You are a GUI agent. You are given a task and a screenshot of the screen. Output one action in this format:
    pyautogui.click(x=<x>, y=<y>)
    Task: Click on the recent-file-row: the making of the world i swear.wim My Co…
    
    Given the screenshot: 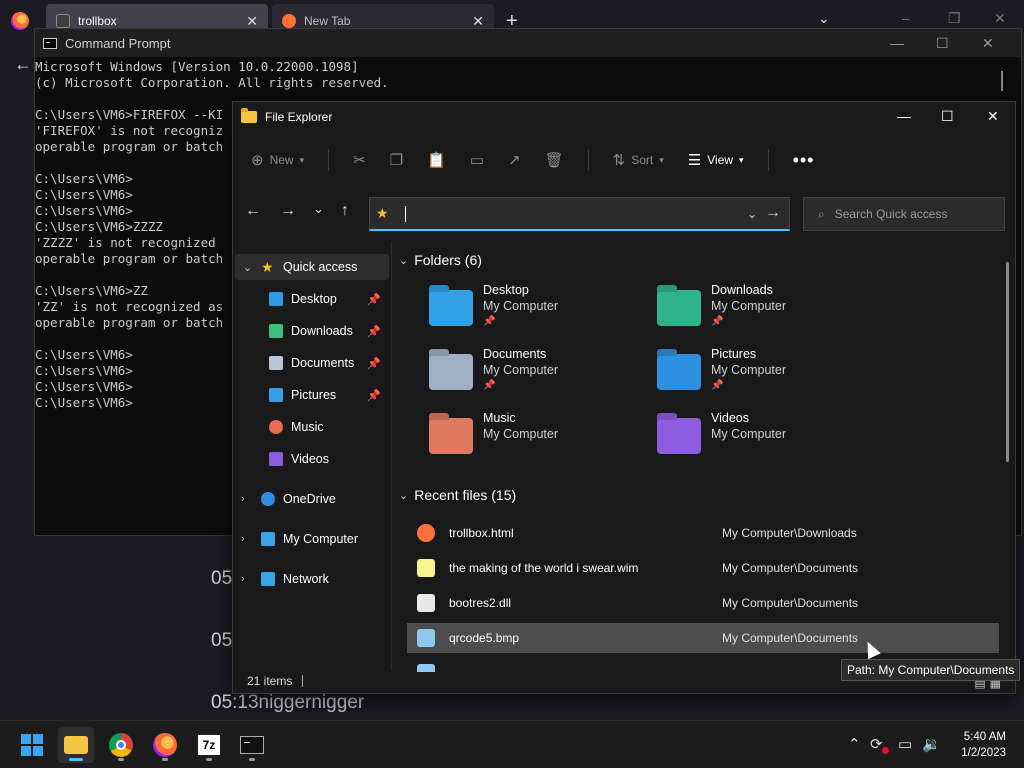 What is the action you would take?
    pyautogui.click(x=703, y=568)
    